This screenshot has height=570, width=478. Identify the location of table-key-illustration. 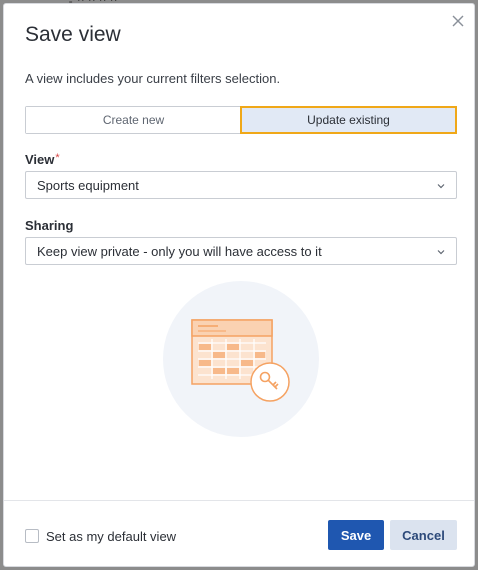
(241, 359).